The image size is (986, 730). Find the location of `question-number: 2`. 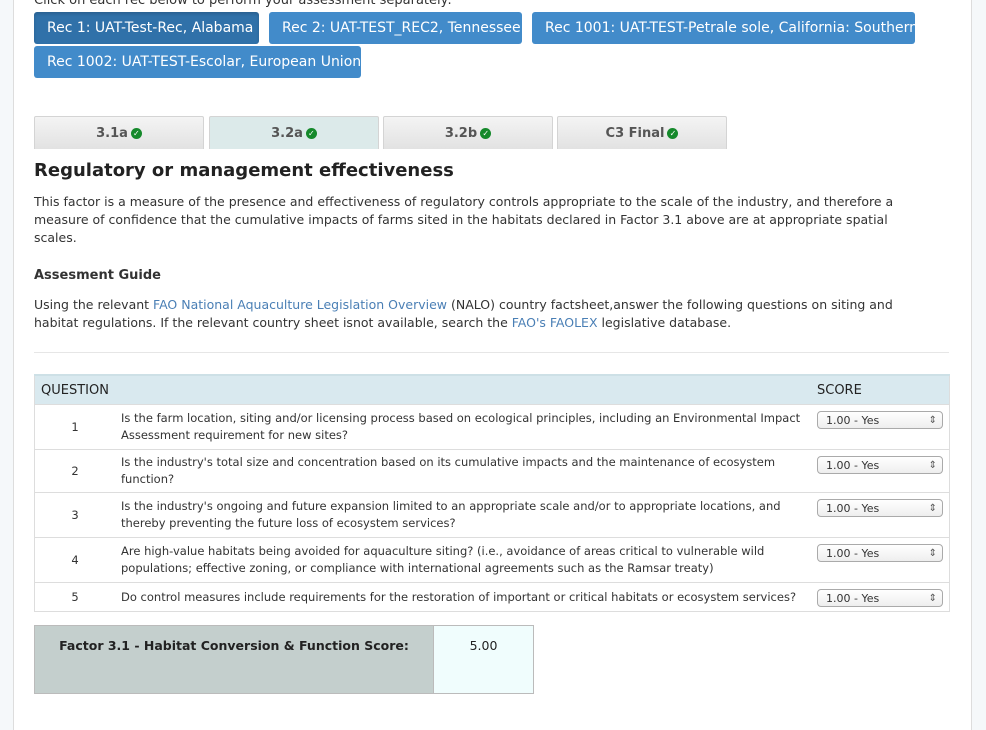

question-number: 2 is located at coordinates (74, 471).